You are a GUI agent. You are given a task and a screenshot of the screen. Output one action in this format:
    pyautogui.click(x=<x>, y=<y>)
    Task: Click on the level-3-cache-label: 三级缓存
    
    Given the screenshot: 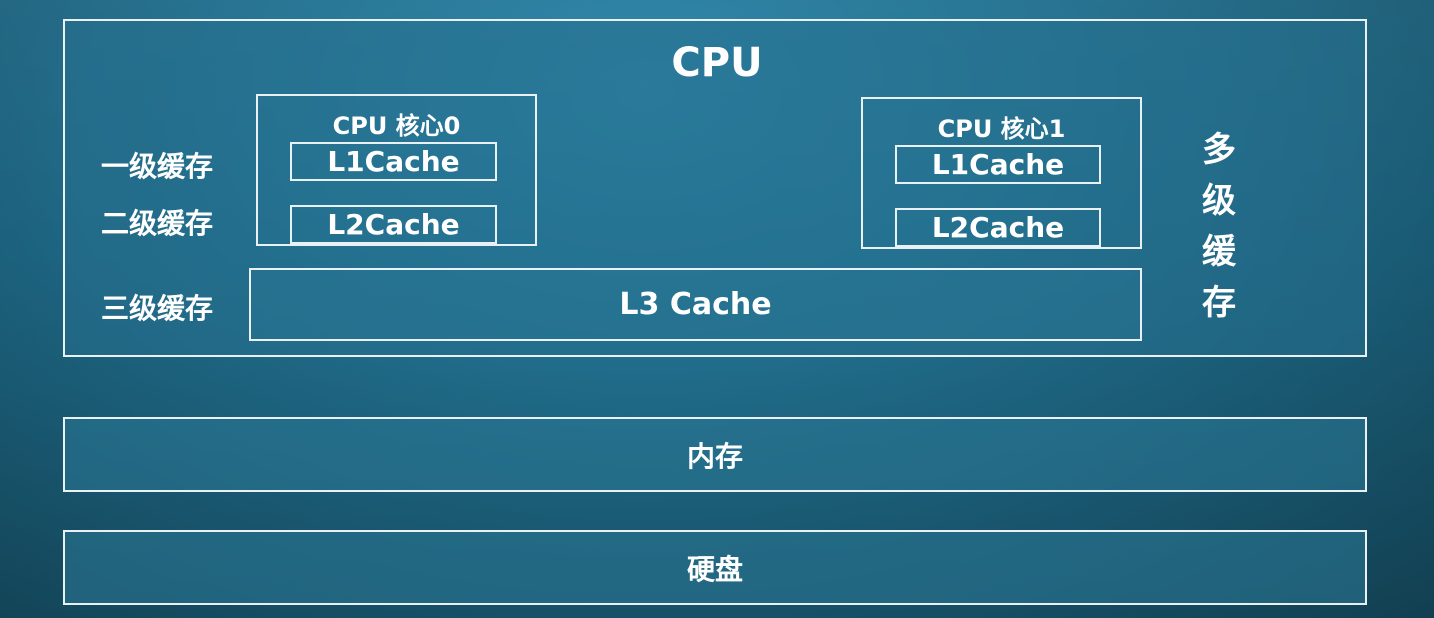 What is the action you would take?
    pyautogui.click(x=157, y=308)
    